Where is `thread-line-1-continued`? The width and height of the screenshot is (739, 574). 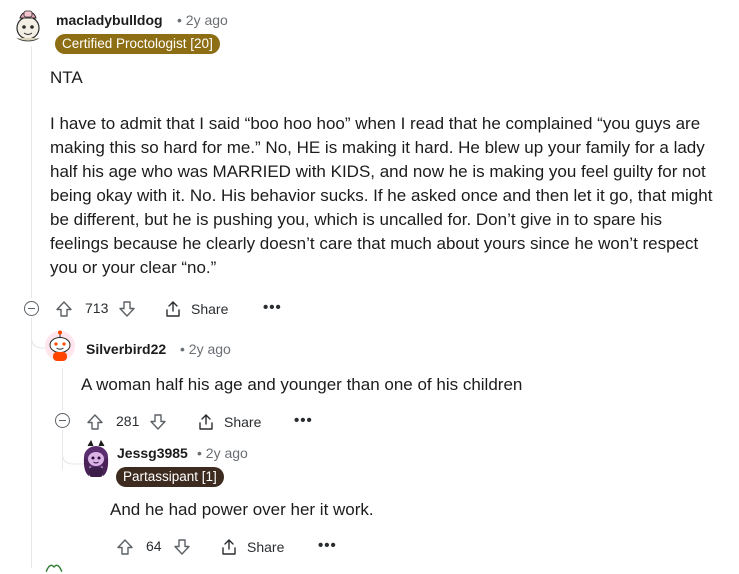 thread-line-1-continued is located at coordinates (31, 443).